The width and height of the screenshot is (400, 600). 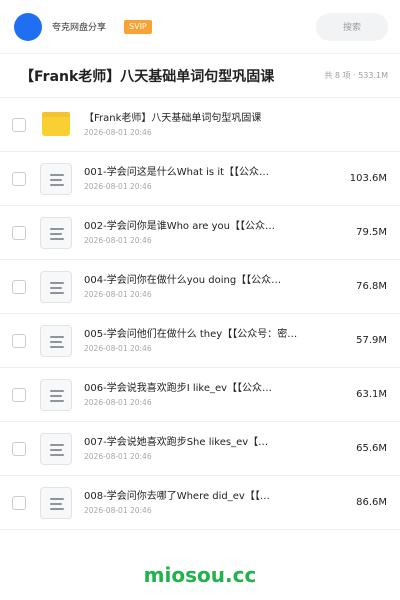 I want to click on watermark: miosou.cc, so click(x=200, y=575).